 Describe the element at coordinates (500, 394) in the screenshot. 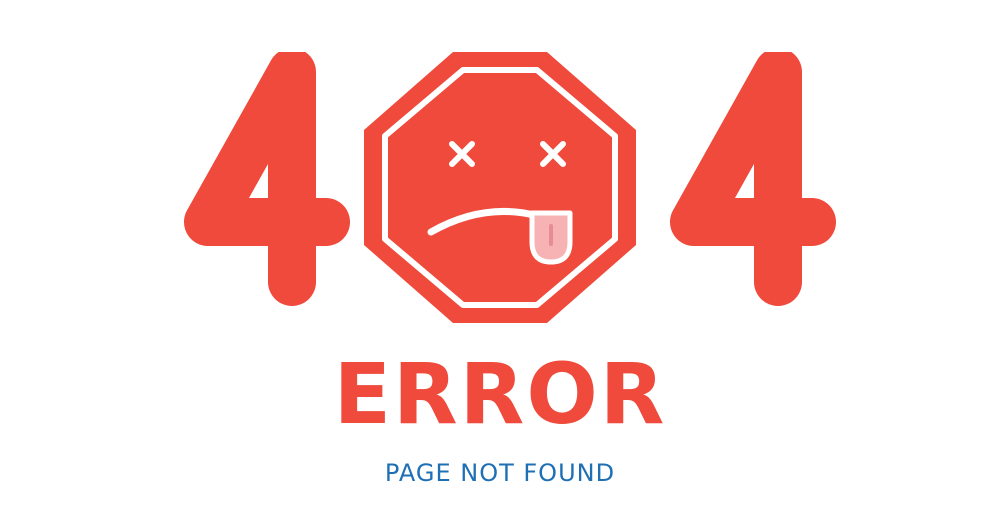

I see `error-title: ERROR` at that location.